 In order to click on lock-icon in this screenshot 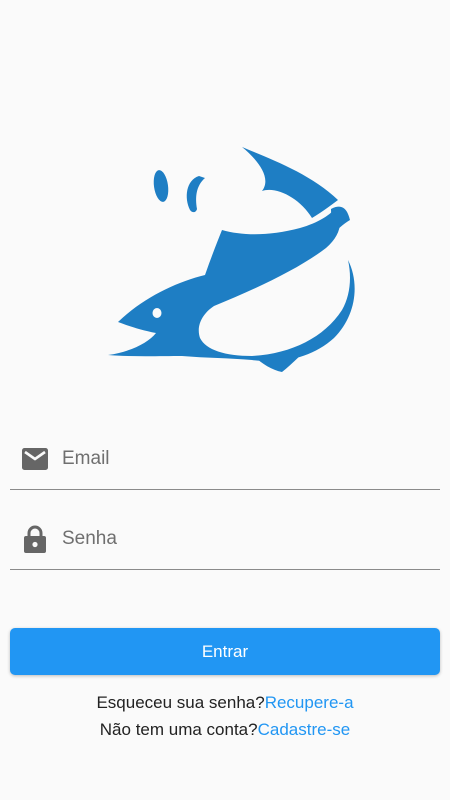, I will do `click(35, 539)`.